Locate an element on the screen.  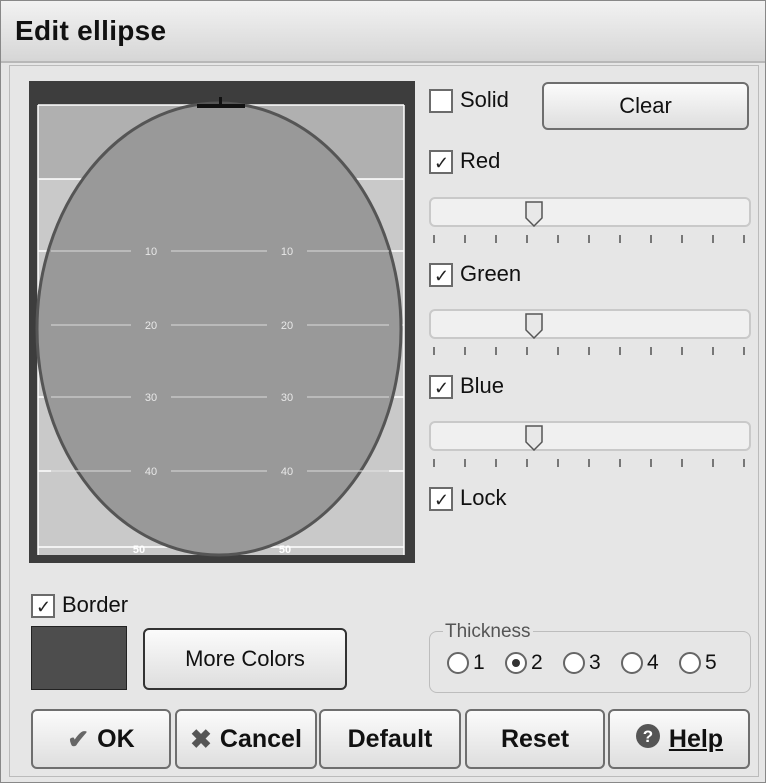
red-slider-thumb is located at coordinates (534, 214).